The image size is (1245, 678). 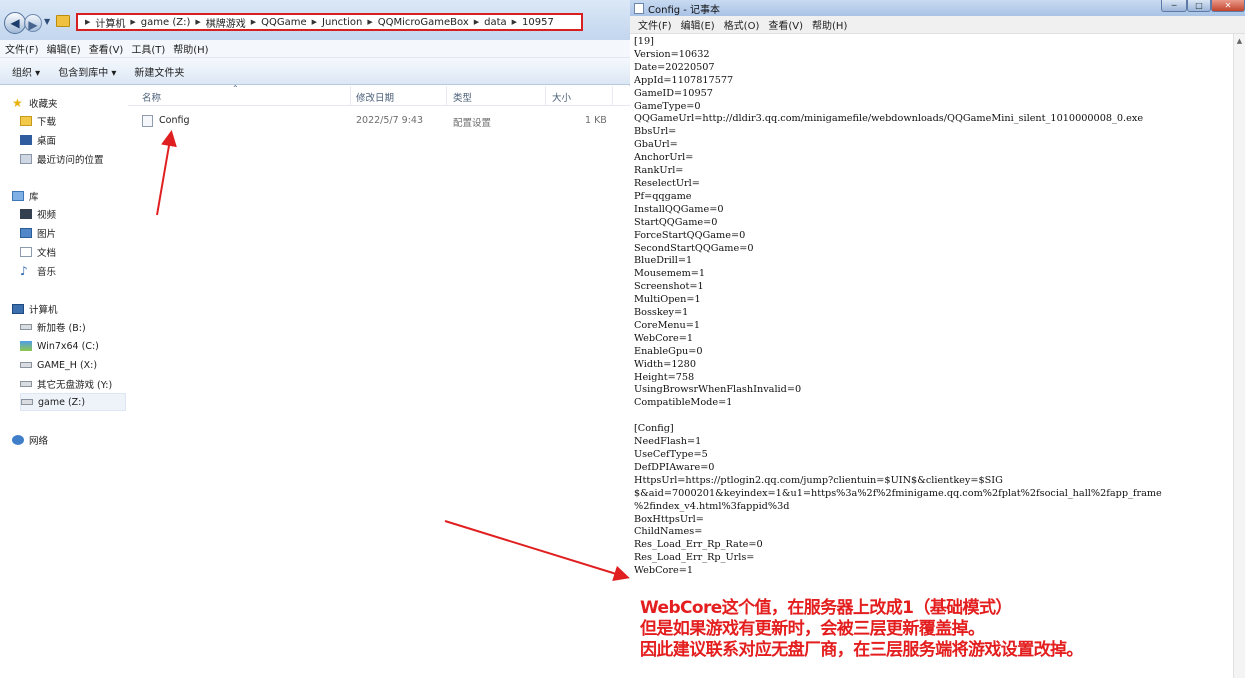 I want to click on nav-label: 最近访问的位置, so click(x=70, y=160).